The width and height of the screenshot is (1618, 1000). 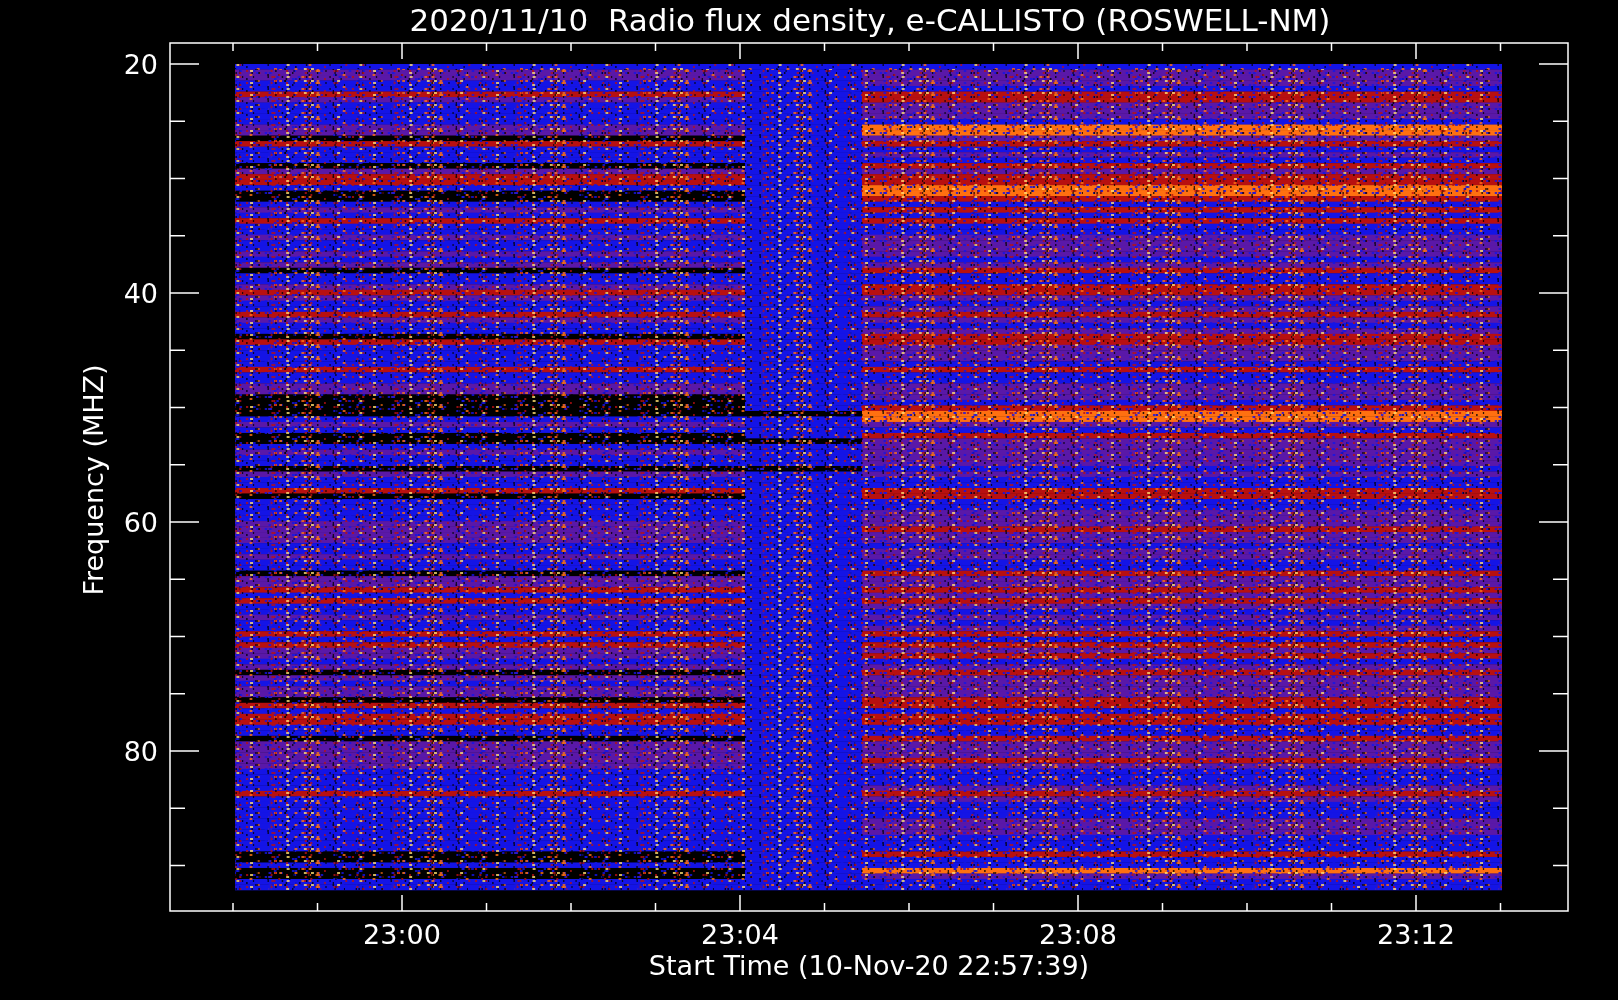 What do you see at coordinates (140, 64) in the screenshot?
I see `tick-label: 20` at bounding box center [140, 64].